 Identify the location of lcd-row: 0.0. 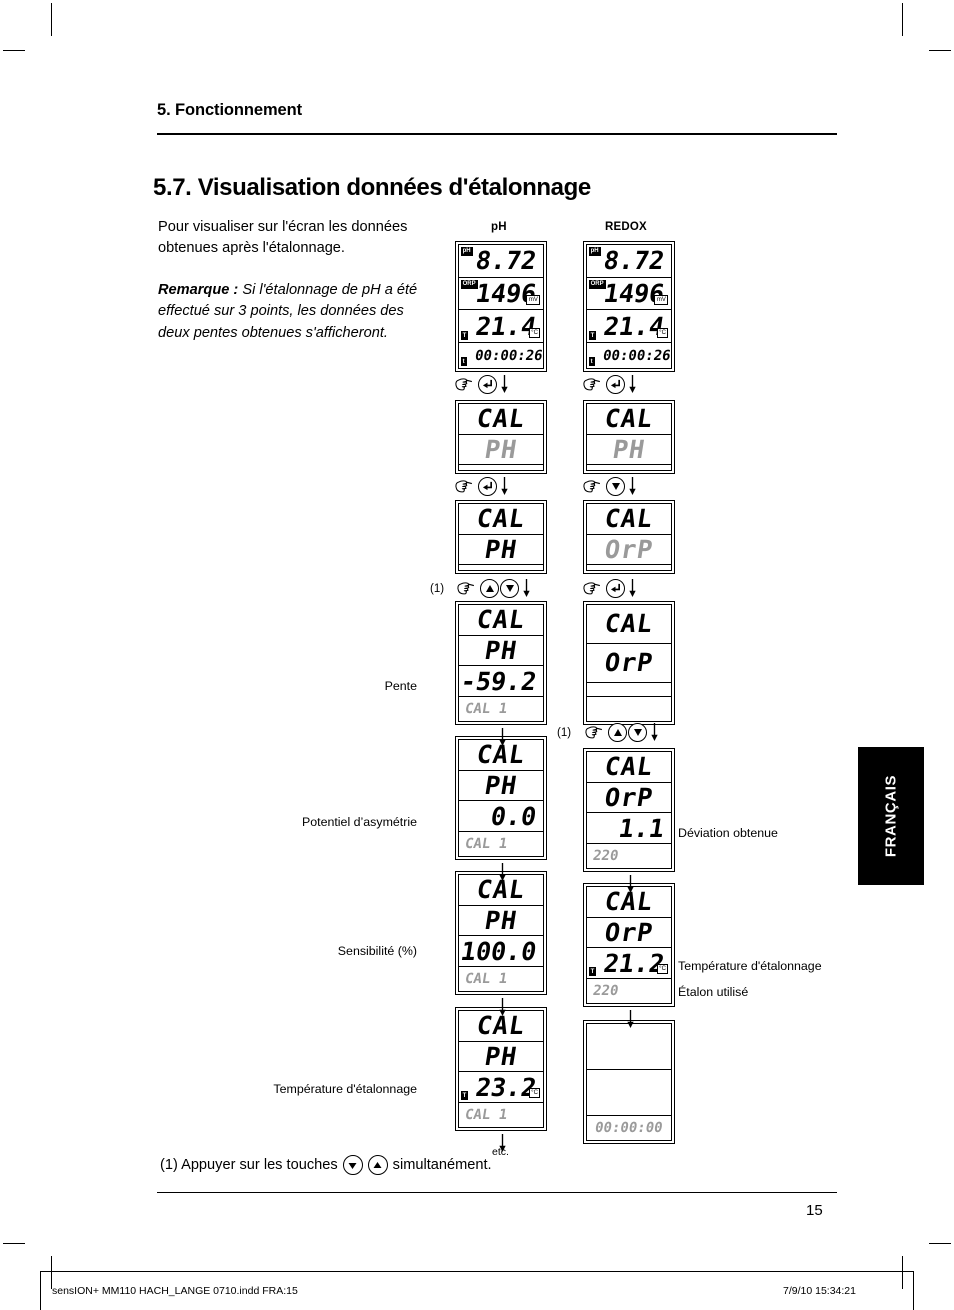
(501, 817).